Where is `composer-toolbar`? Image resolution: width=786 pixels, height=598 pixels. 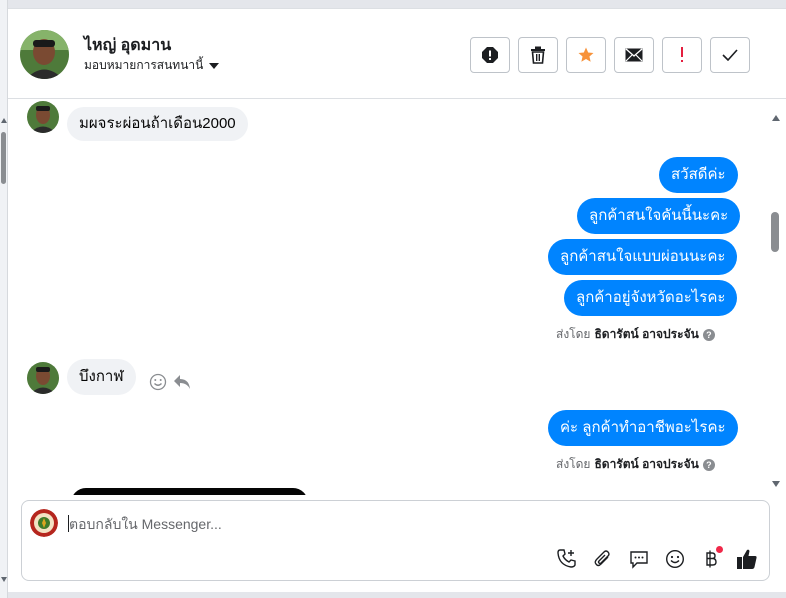 composer-toolbar is located at coordinates (657, 558).